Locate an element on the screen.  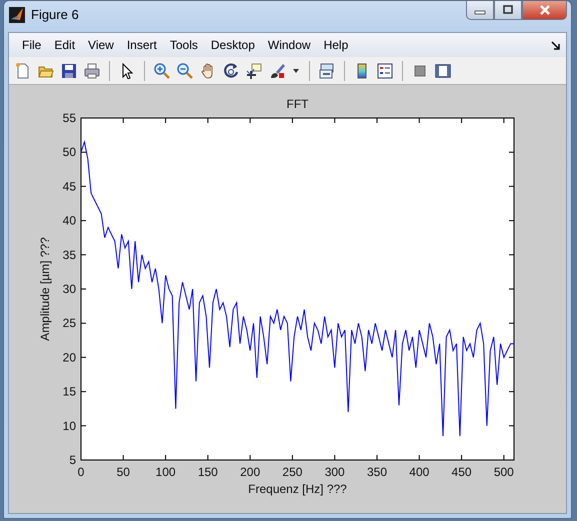
menu-item: Help is located at coordinates (337, 45).